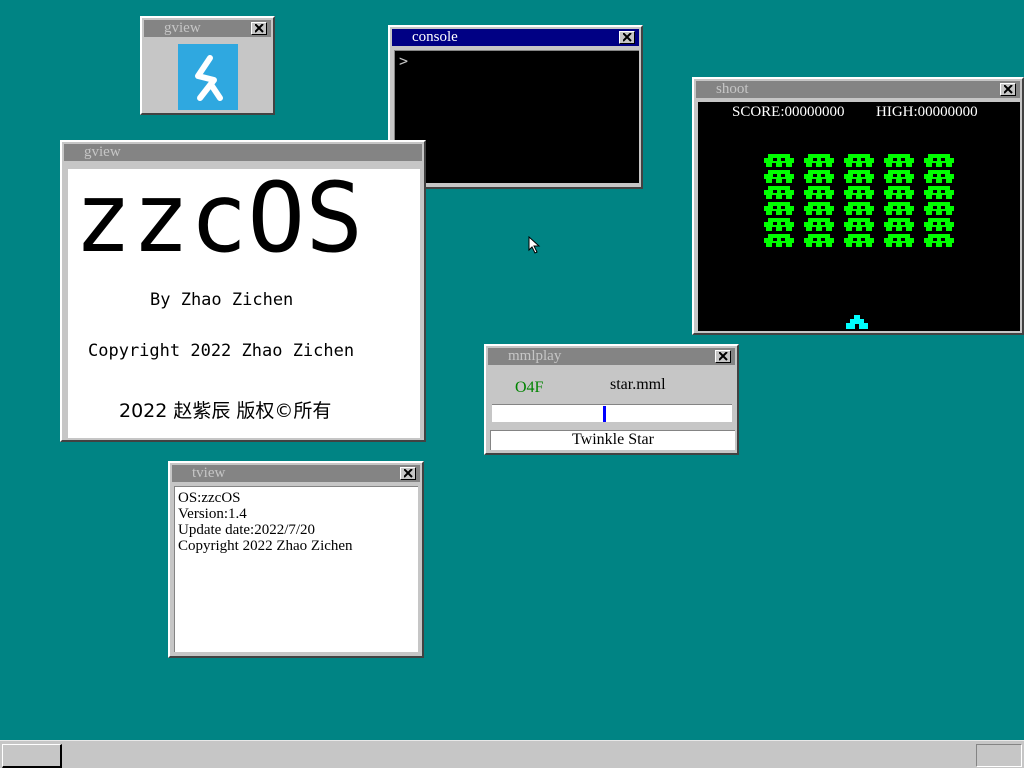 The height and width of the screenshot is (768, 1024). What do you see at coordinates (515, 37) in the screenshot?
I see `console-titlebar: console` at bounding box center [515, 37].